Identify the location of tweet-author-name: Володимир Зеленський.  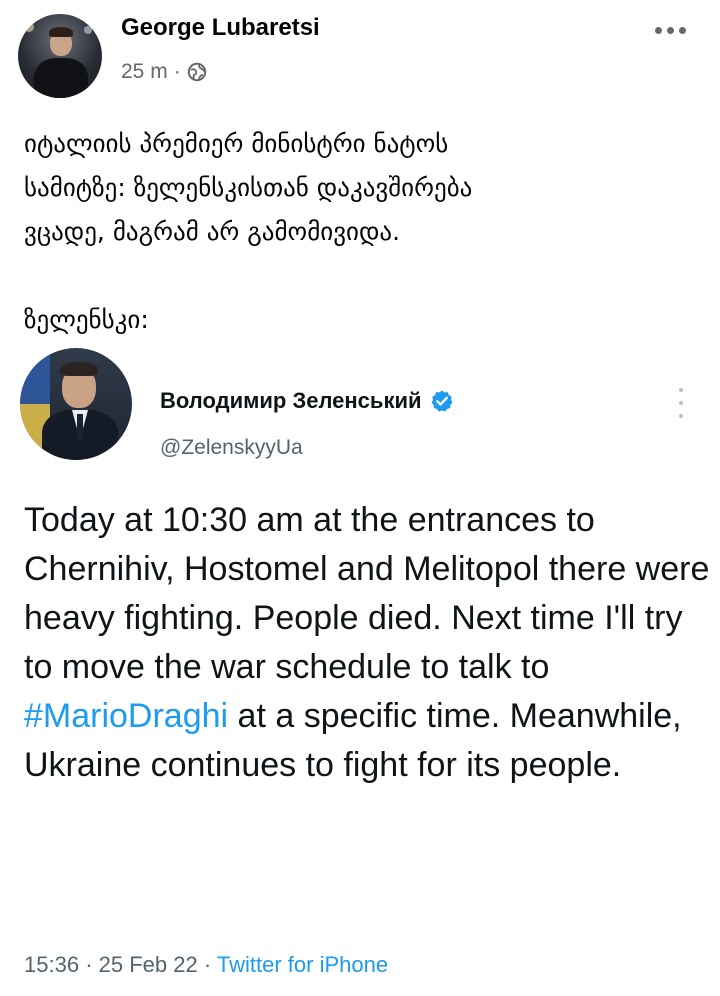
(291, 401).